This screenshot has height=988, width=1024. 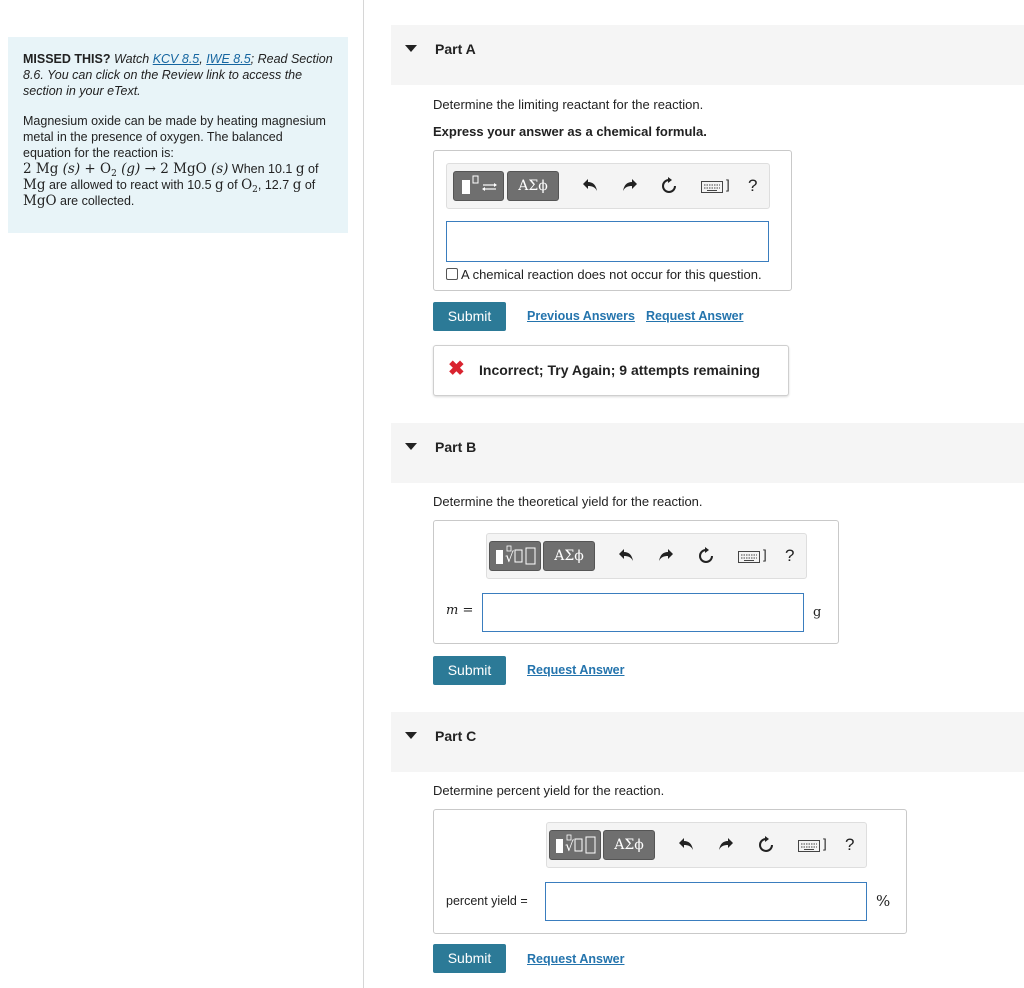 I want to click on part-b-math-toolbar: √ ΑΣϕ ] ?, so click(x=646, y=556).